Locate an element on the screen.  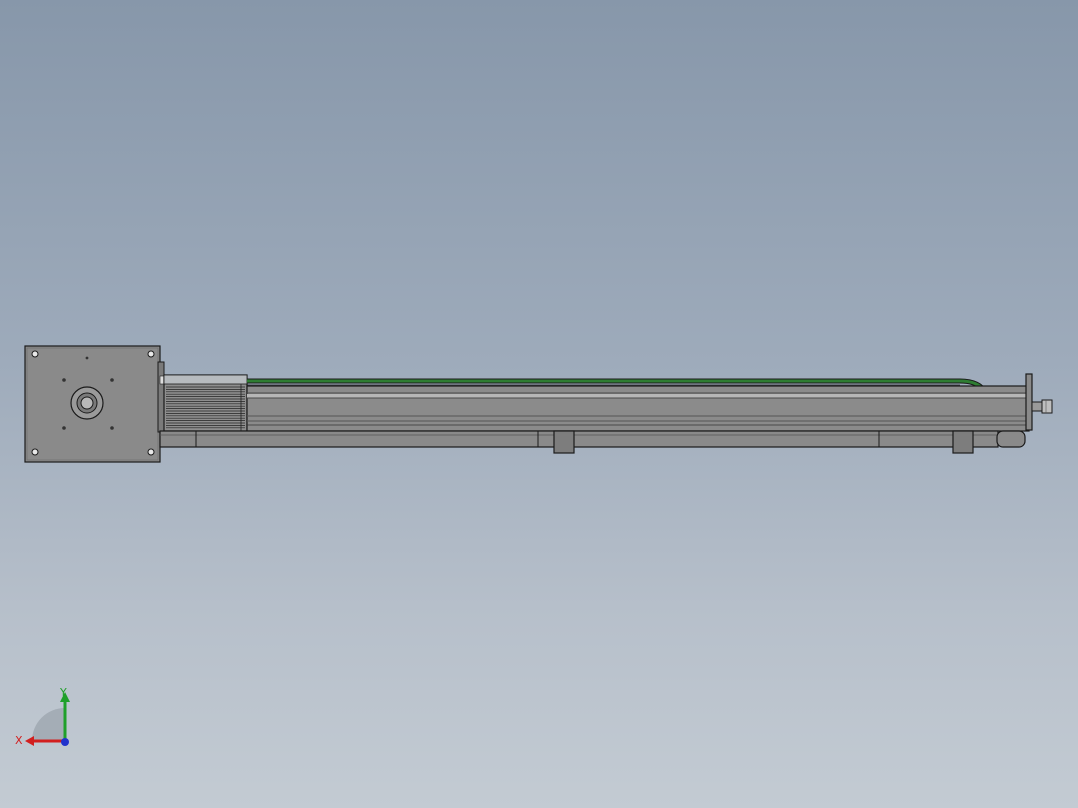
motor-coupling is located at coordinates (161, 397).